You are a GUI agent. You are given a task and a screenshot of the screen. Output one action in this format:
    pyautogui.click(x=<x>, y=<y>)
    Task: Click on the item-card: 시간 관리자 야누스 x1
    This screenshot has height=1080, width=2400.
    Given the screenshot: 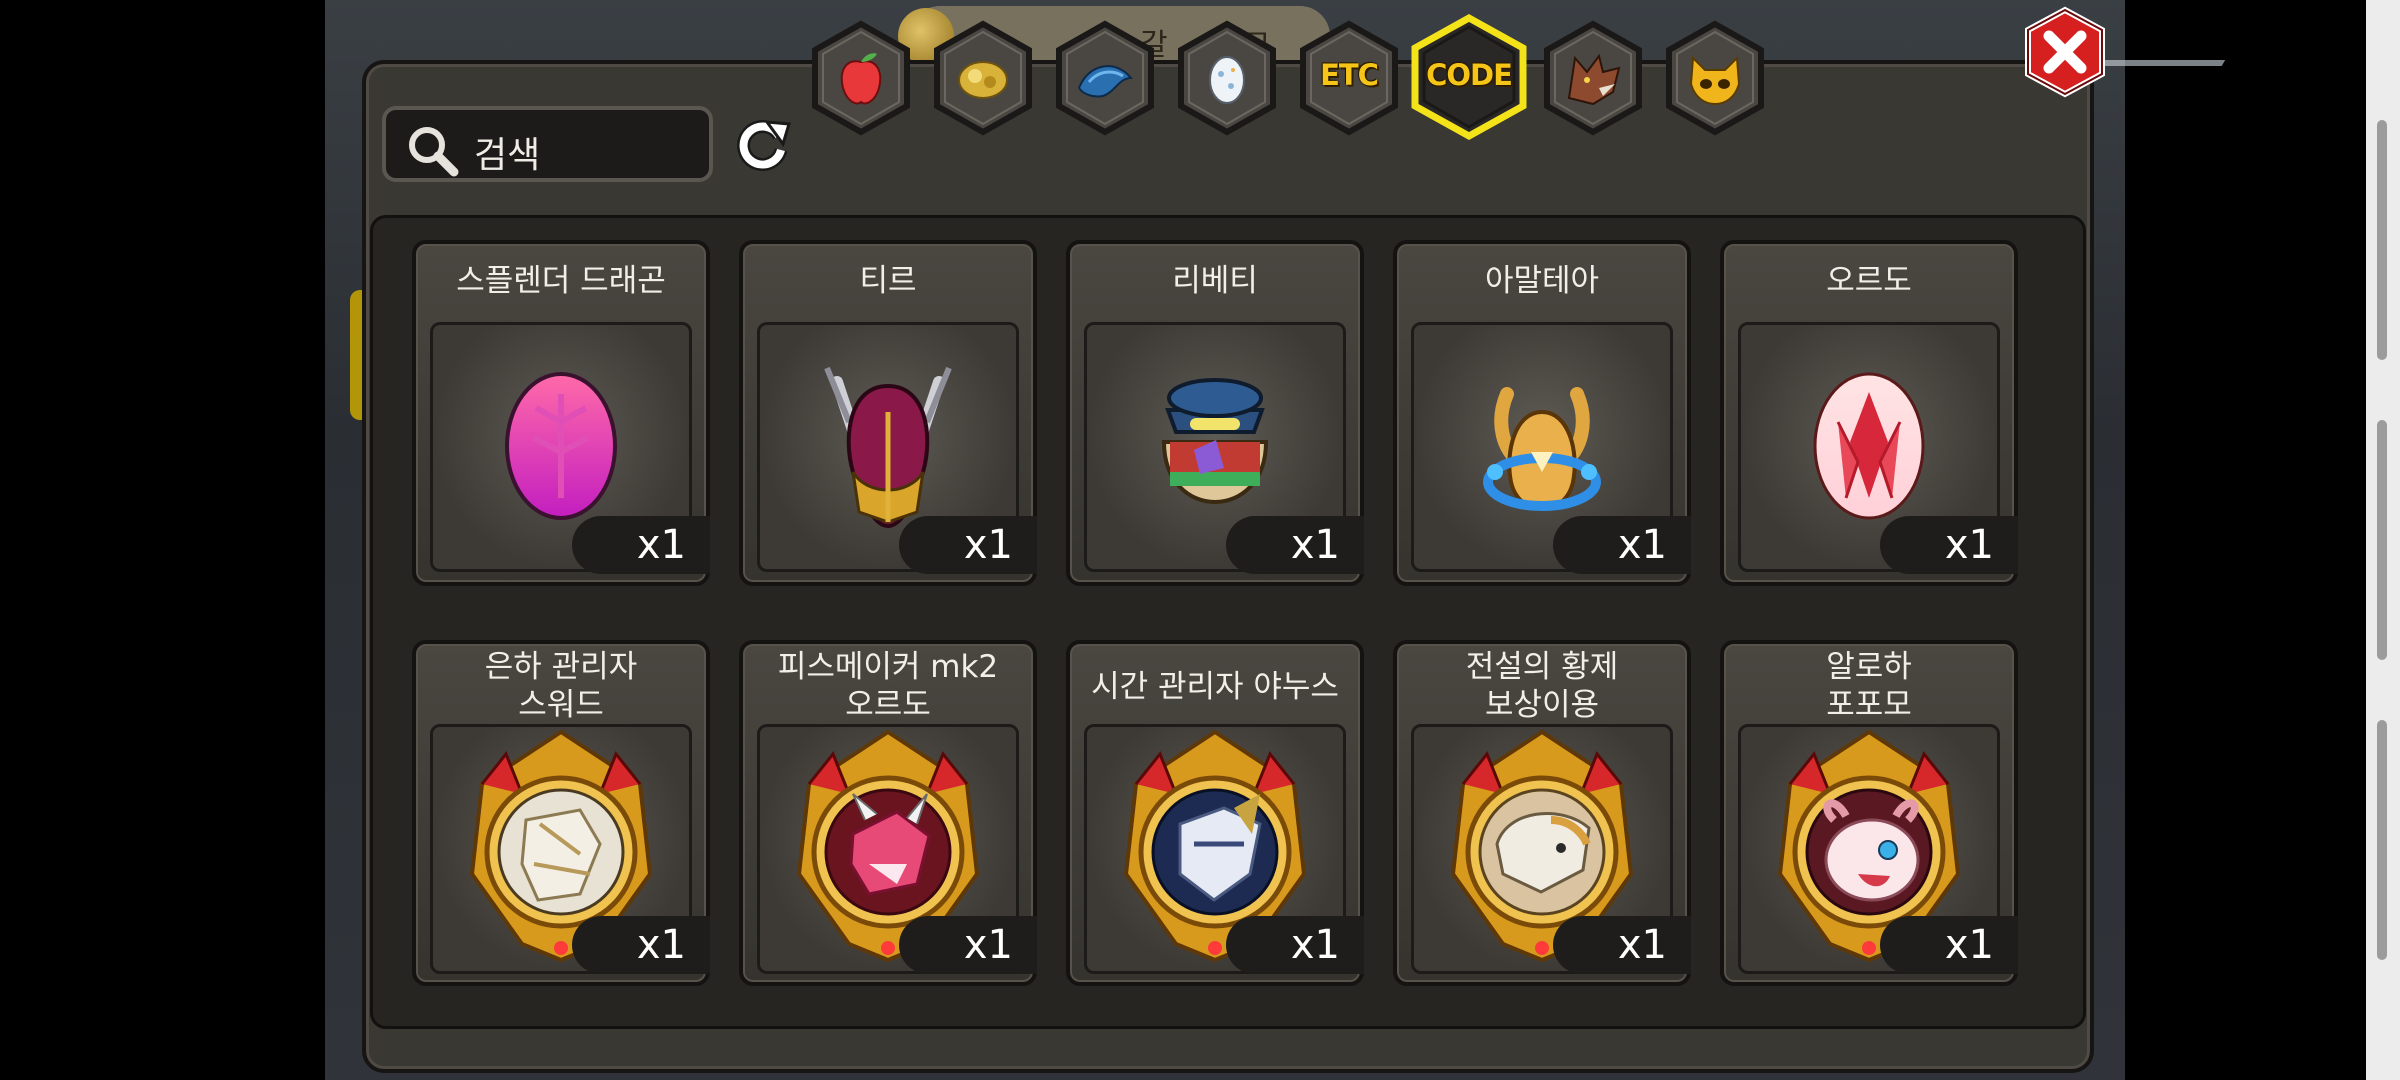 What is the action you would take?
    pyautogui.click(x=1215, y=813)
    